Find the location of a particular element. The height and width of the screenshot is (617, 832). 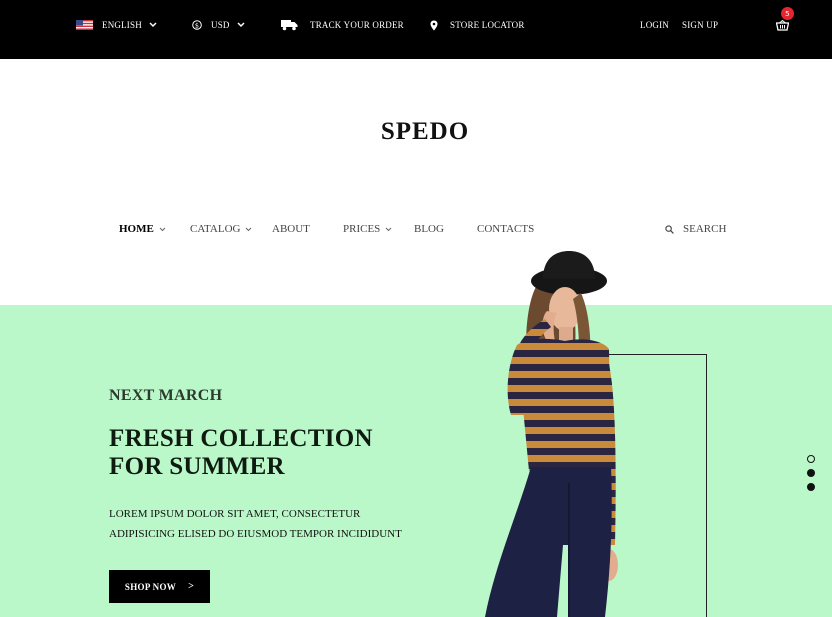

nav-item-contacts: CONTACTS is located at coordinates (505, 229).